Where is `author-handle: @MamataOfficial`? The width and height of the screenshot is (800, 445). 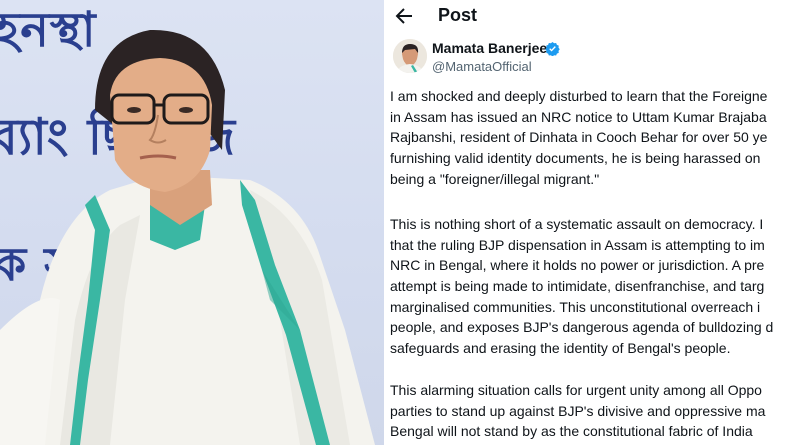
author-handle: @MamataOfficial is located at coordinates (482, 66).